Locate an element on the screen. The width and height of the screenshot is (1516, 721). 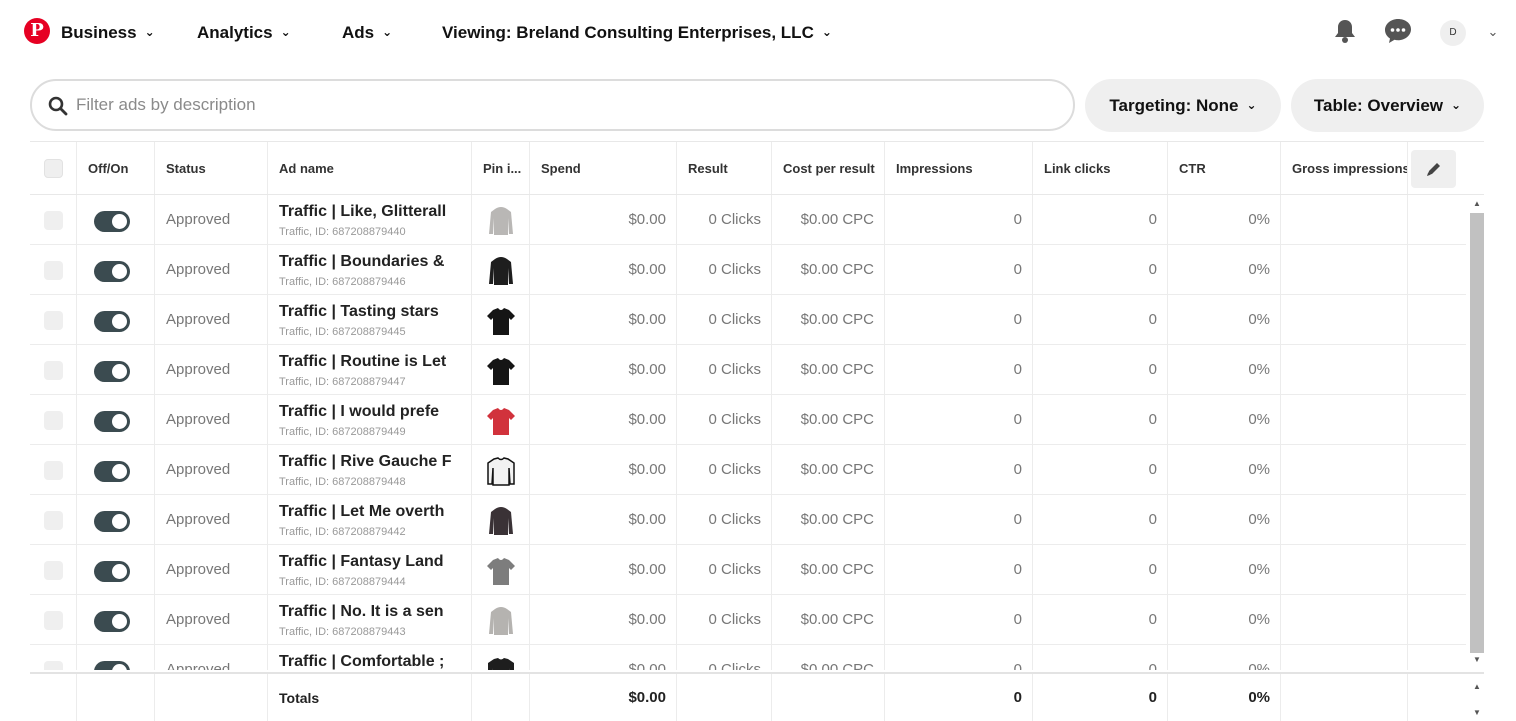
totals-label: Totals is located at coordinates (370, 697).